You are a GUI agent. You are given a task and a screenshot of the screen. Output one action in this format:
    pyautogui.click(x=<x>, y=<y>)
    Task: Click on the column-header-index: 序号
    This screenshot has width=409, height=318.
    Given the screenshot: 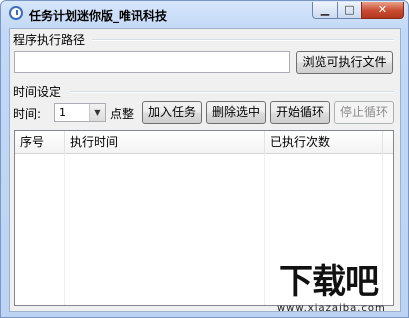 What is the action you would take?
    pyautogui.click(x=40, y=142)
    